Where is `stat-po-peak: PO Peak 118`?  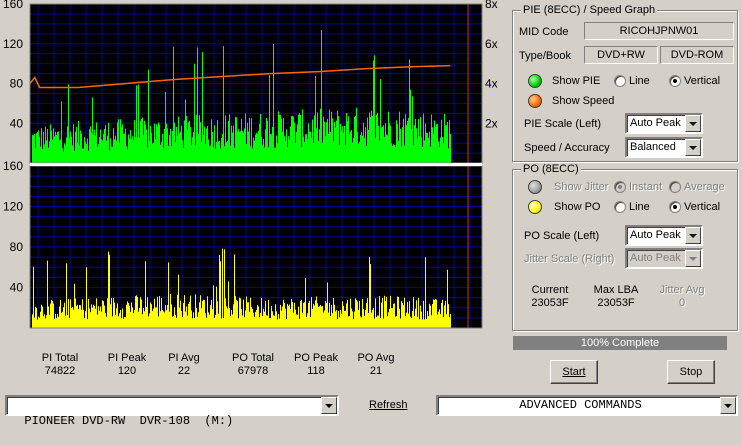 stat-po-peak: PO Peak 118 is located at coordinates (316, 365).